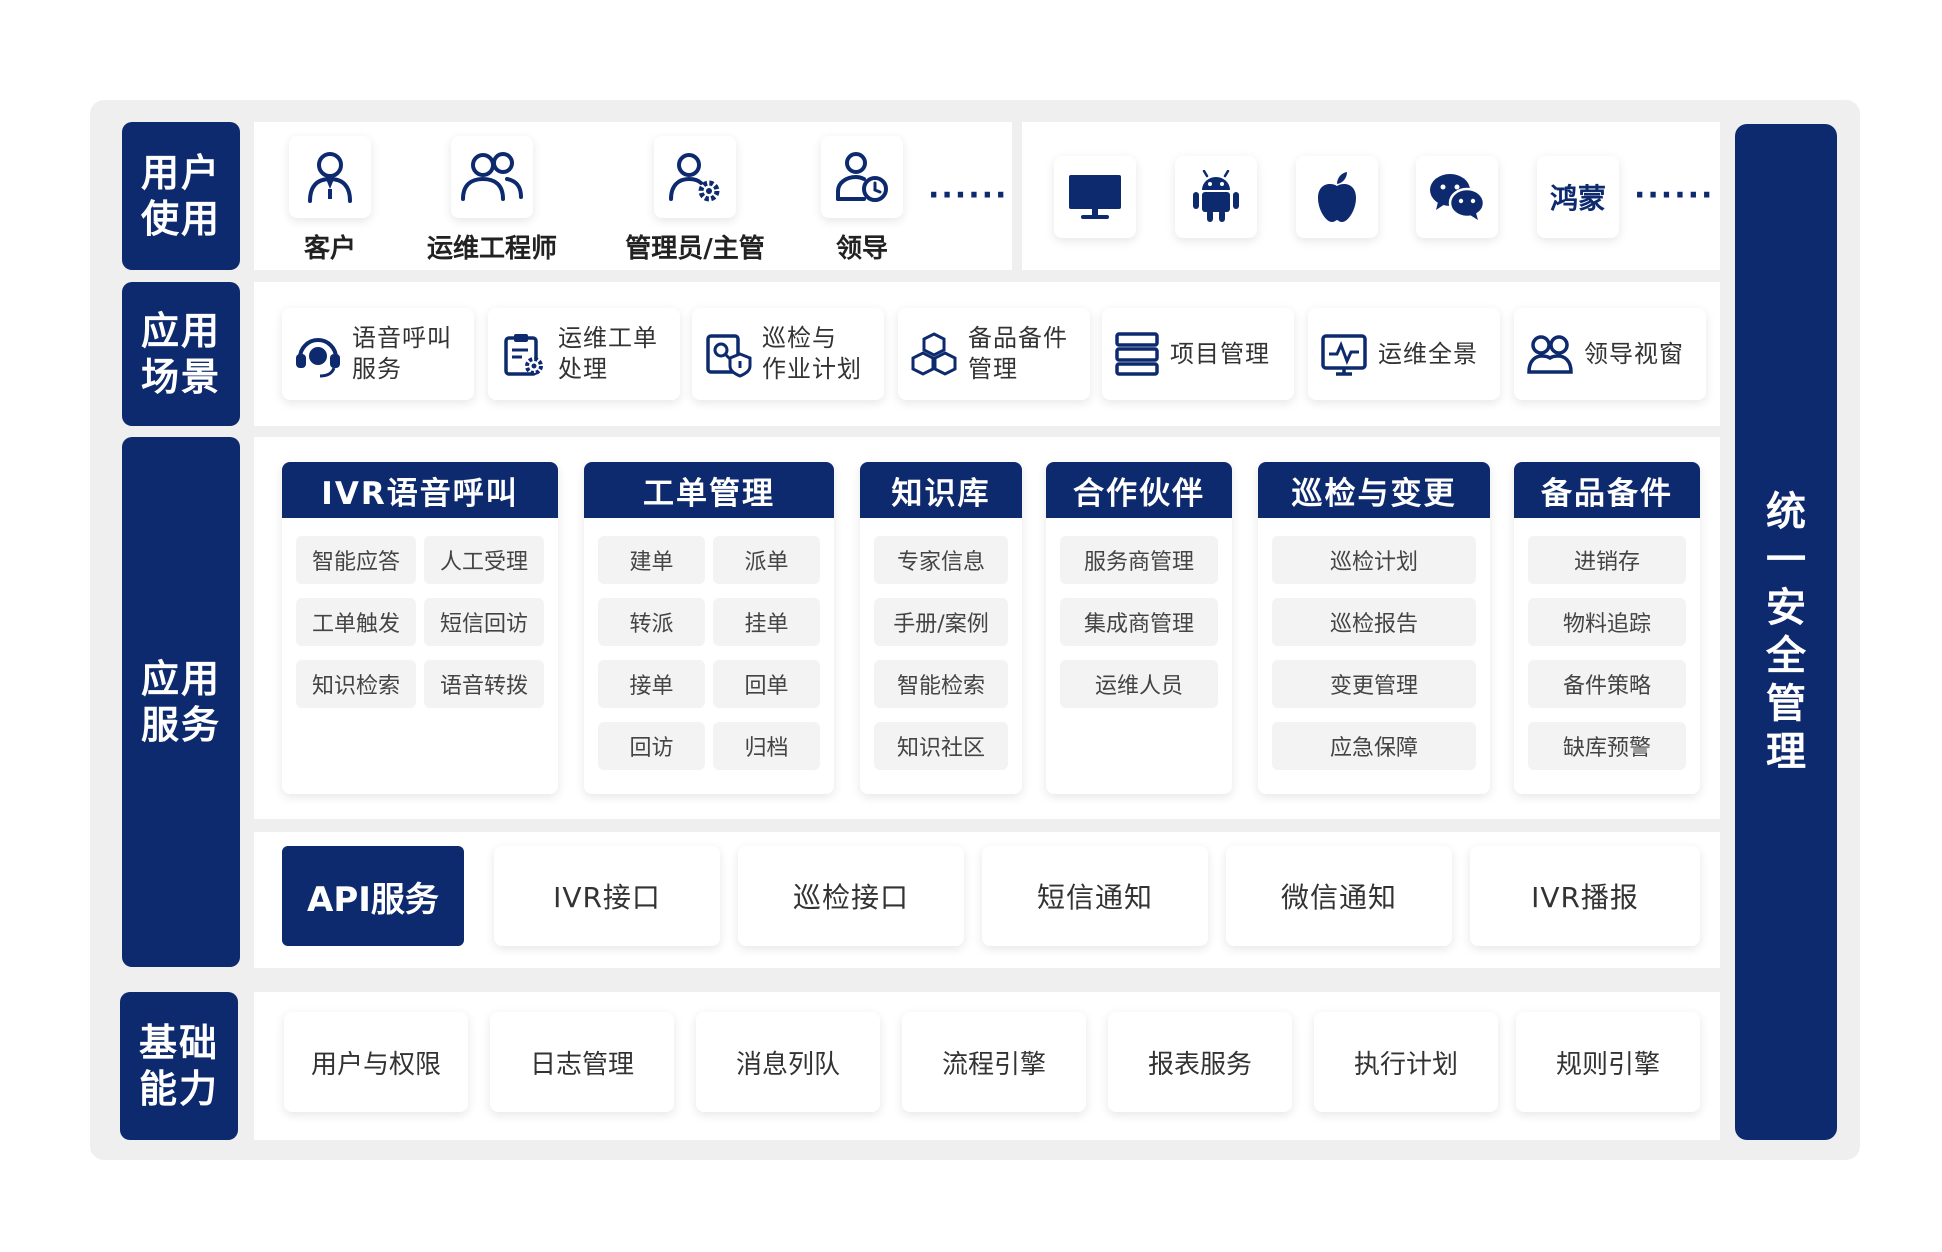 Image resolution: width=1942 pixels, height=1252 pixels. I want to click on scenario-label: 备品备件 管理, so click(1018, 353).